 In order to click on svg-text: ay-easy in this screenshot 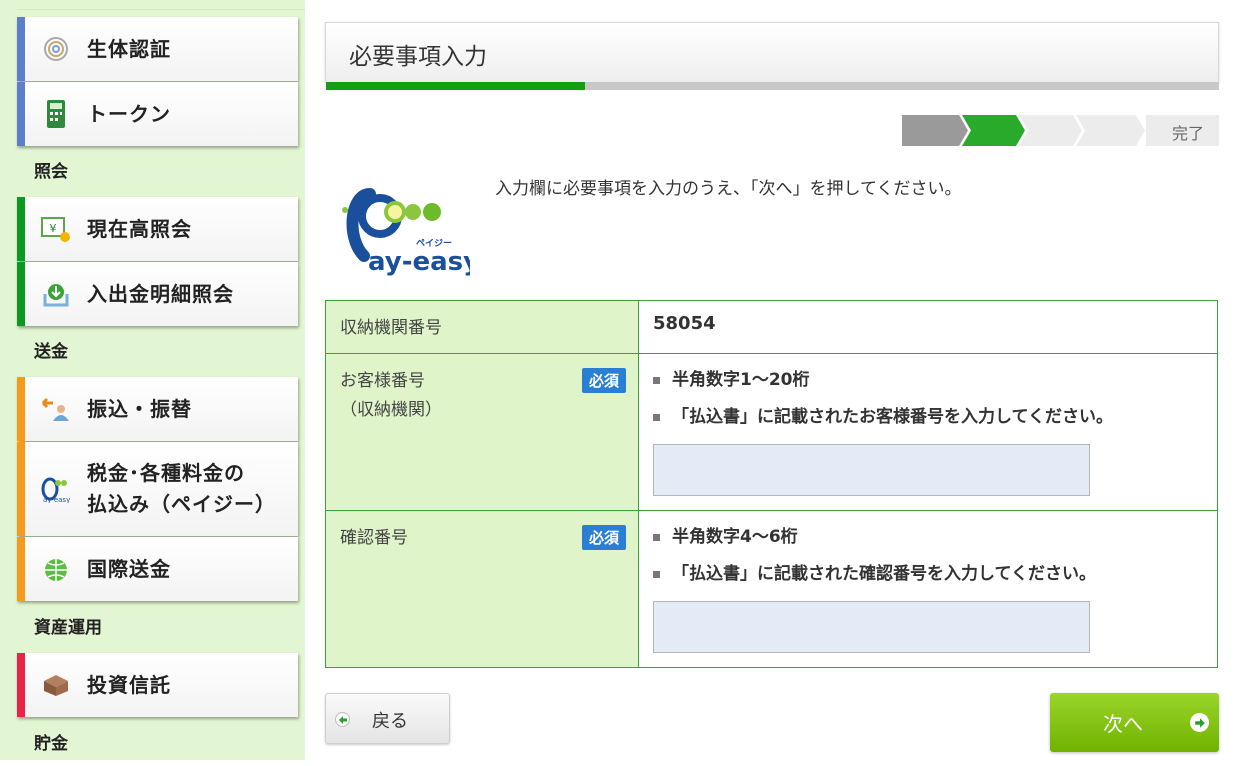, I will do `click(56, 499)`.